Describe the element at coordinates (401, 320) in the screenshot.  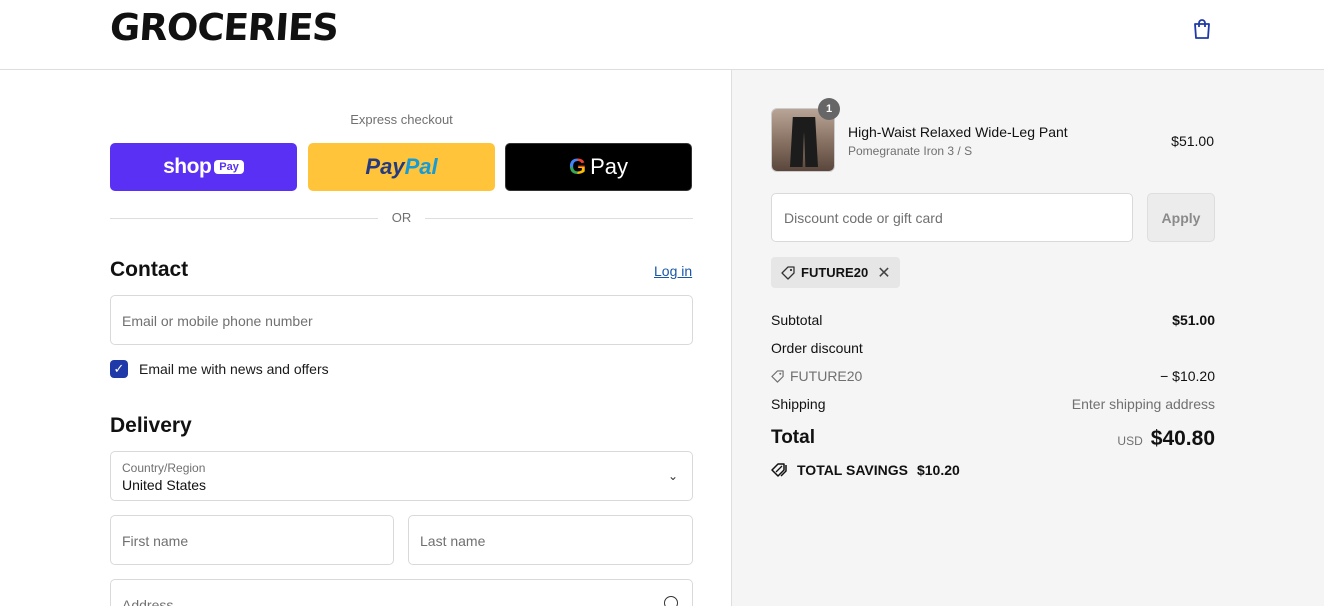
I see `email-field: Email or mobile phone number` at that location.